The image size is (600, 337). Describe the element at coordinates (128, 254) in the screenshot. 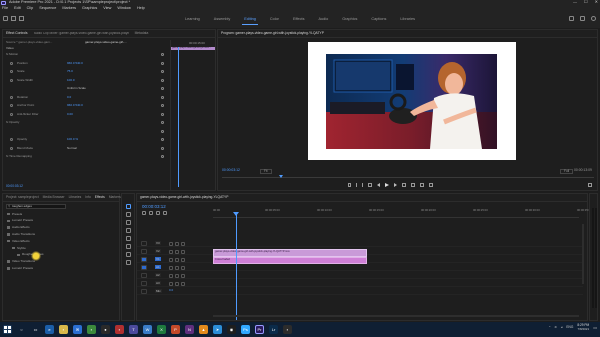

I see `hand-tool-icon` at that location.